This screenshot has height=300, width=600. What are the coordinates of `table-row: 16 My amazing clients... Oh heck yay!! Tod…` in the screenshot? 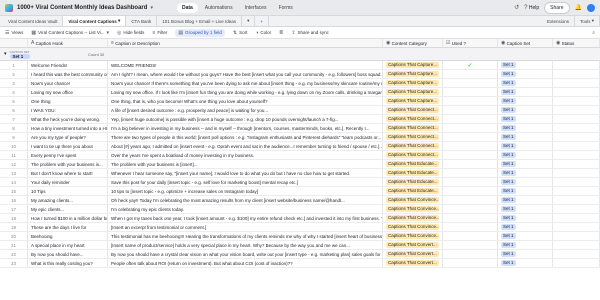 It's located at (300, 200).